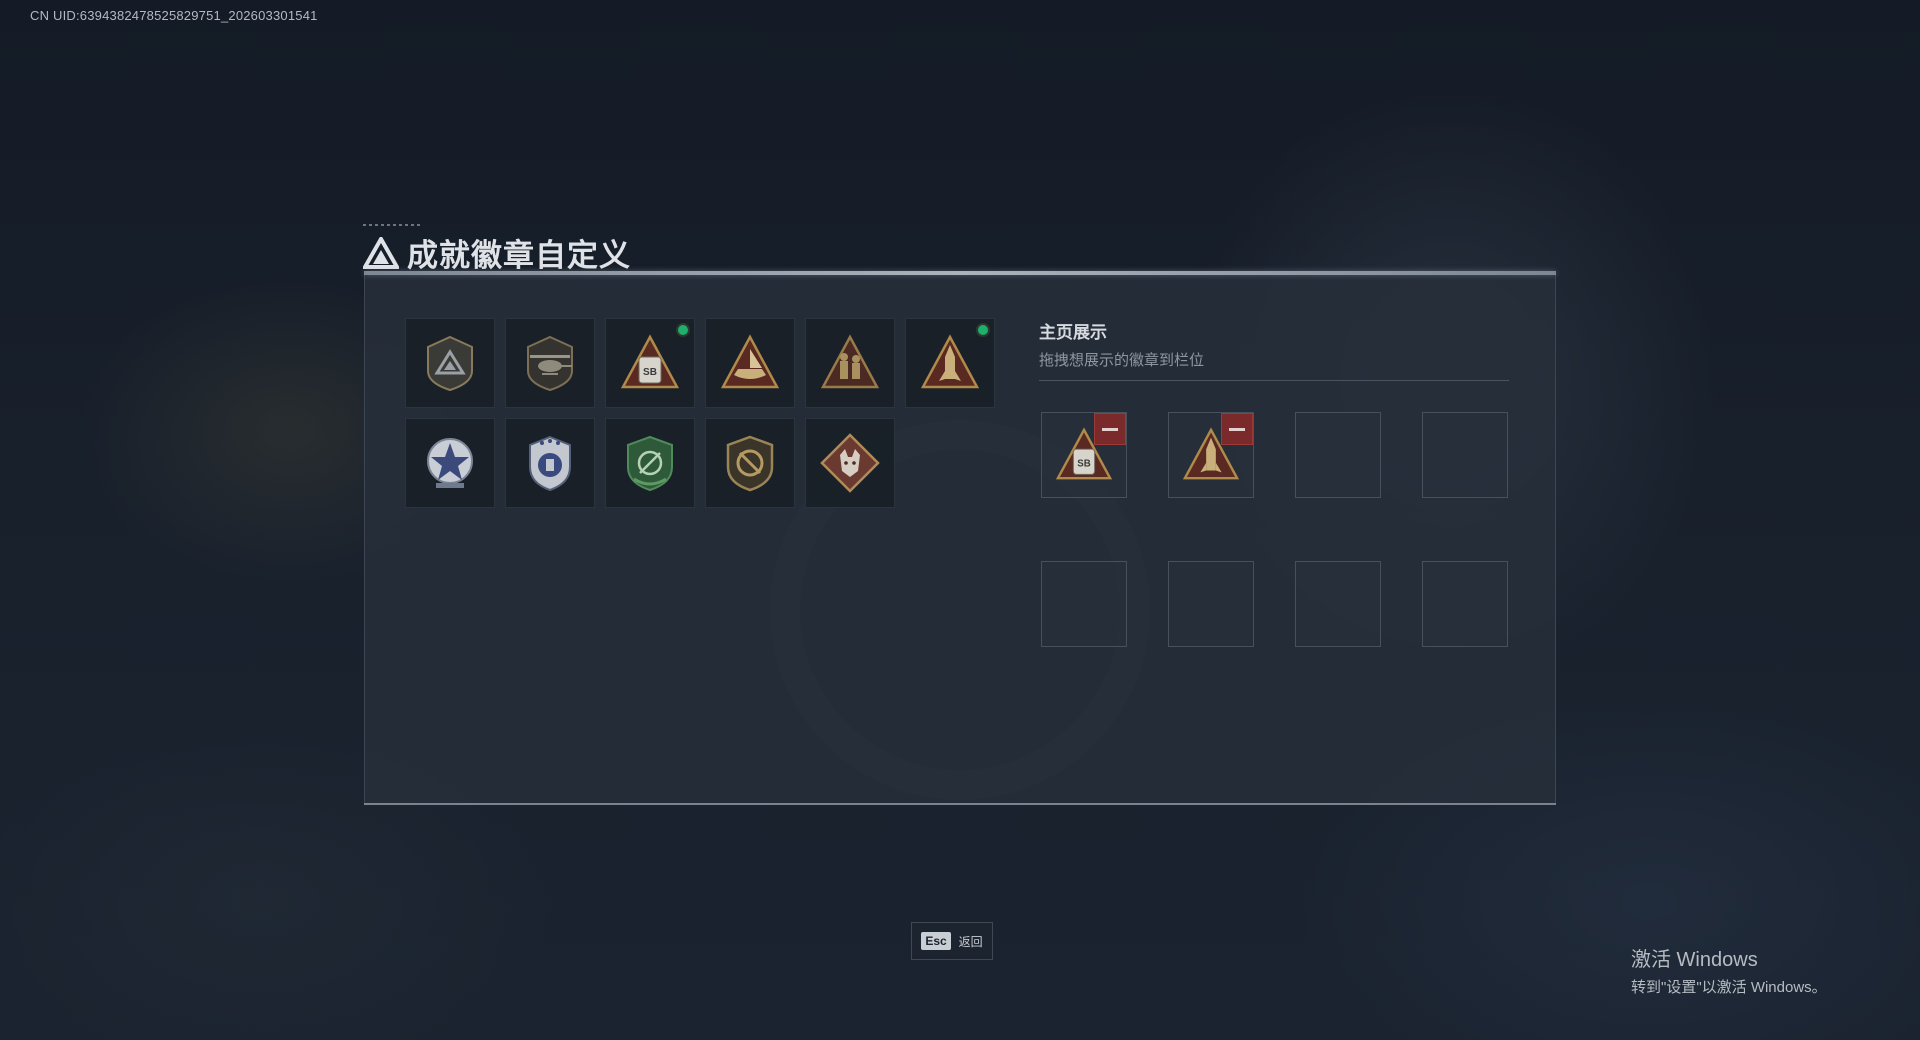 This screenshot has width=1920, height=1040. I want to click on soldiers-triangle-badge-icon, so click(850, 361).